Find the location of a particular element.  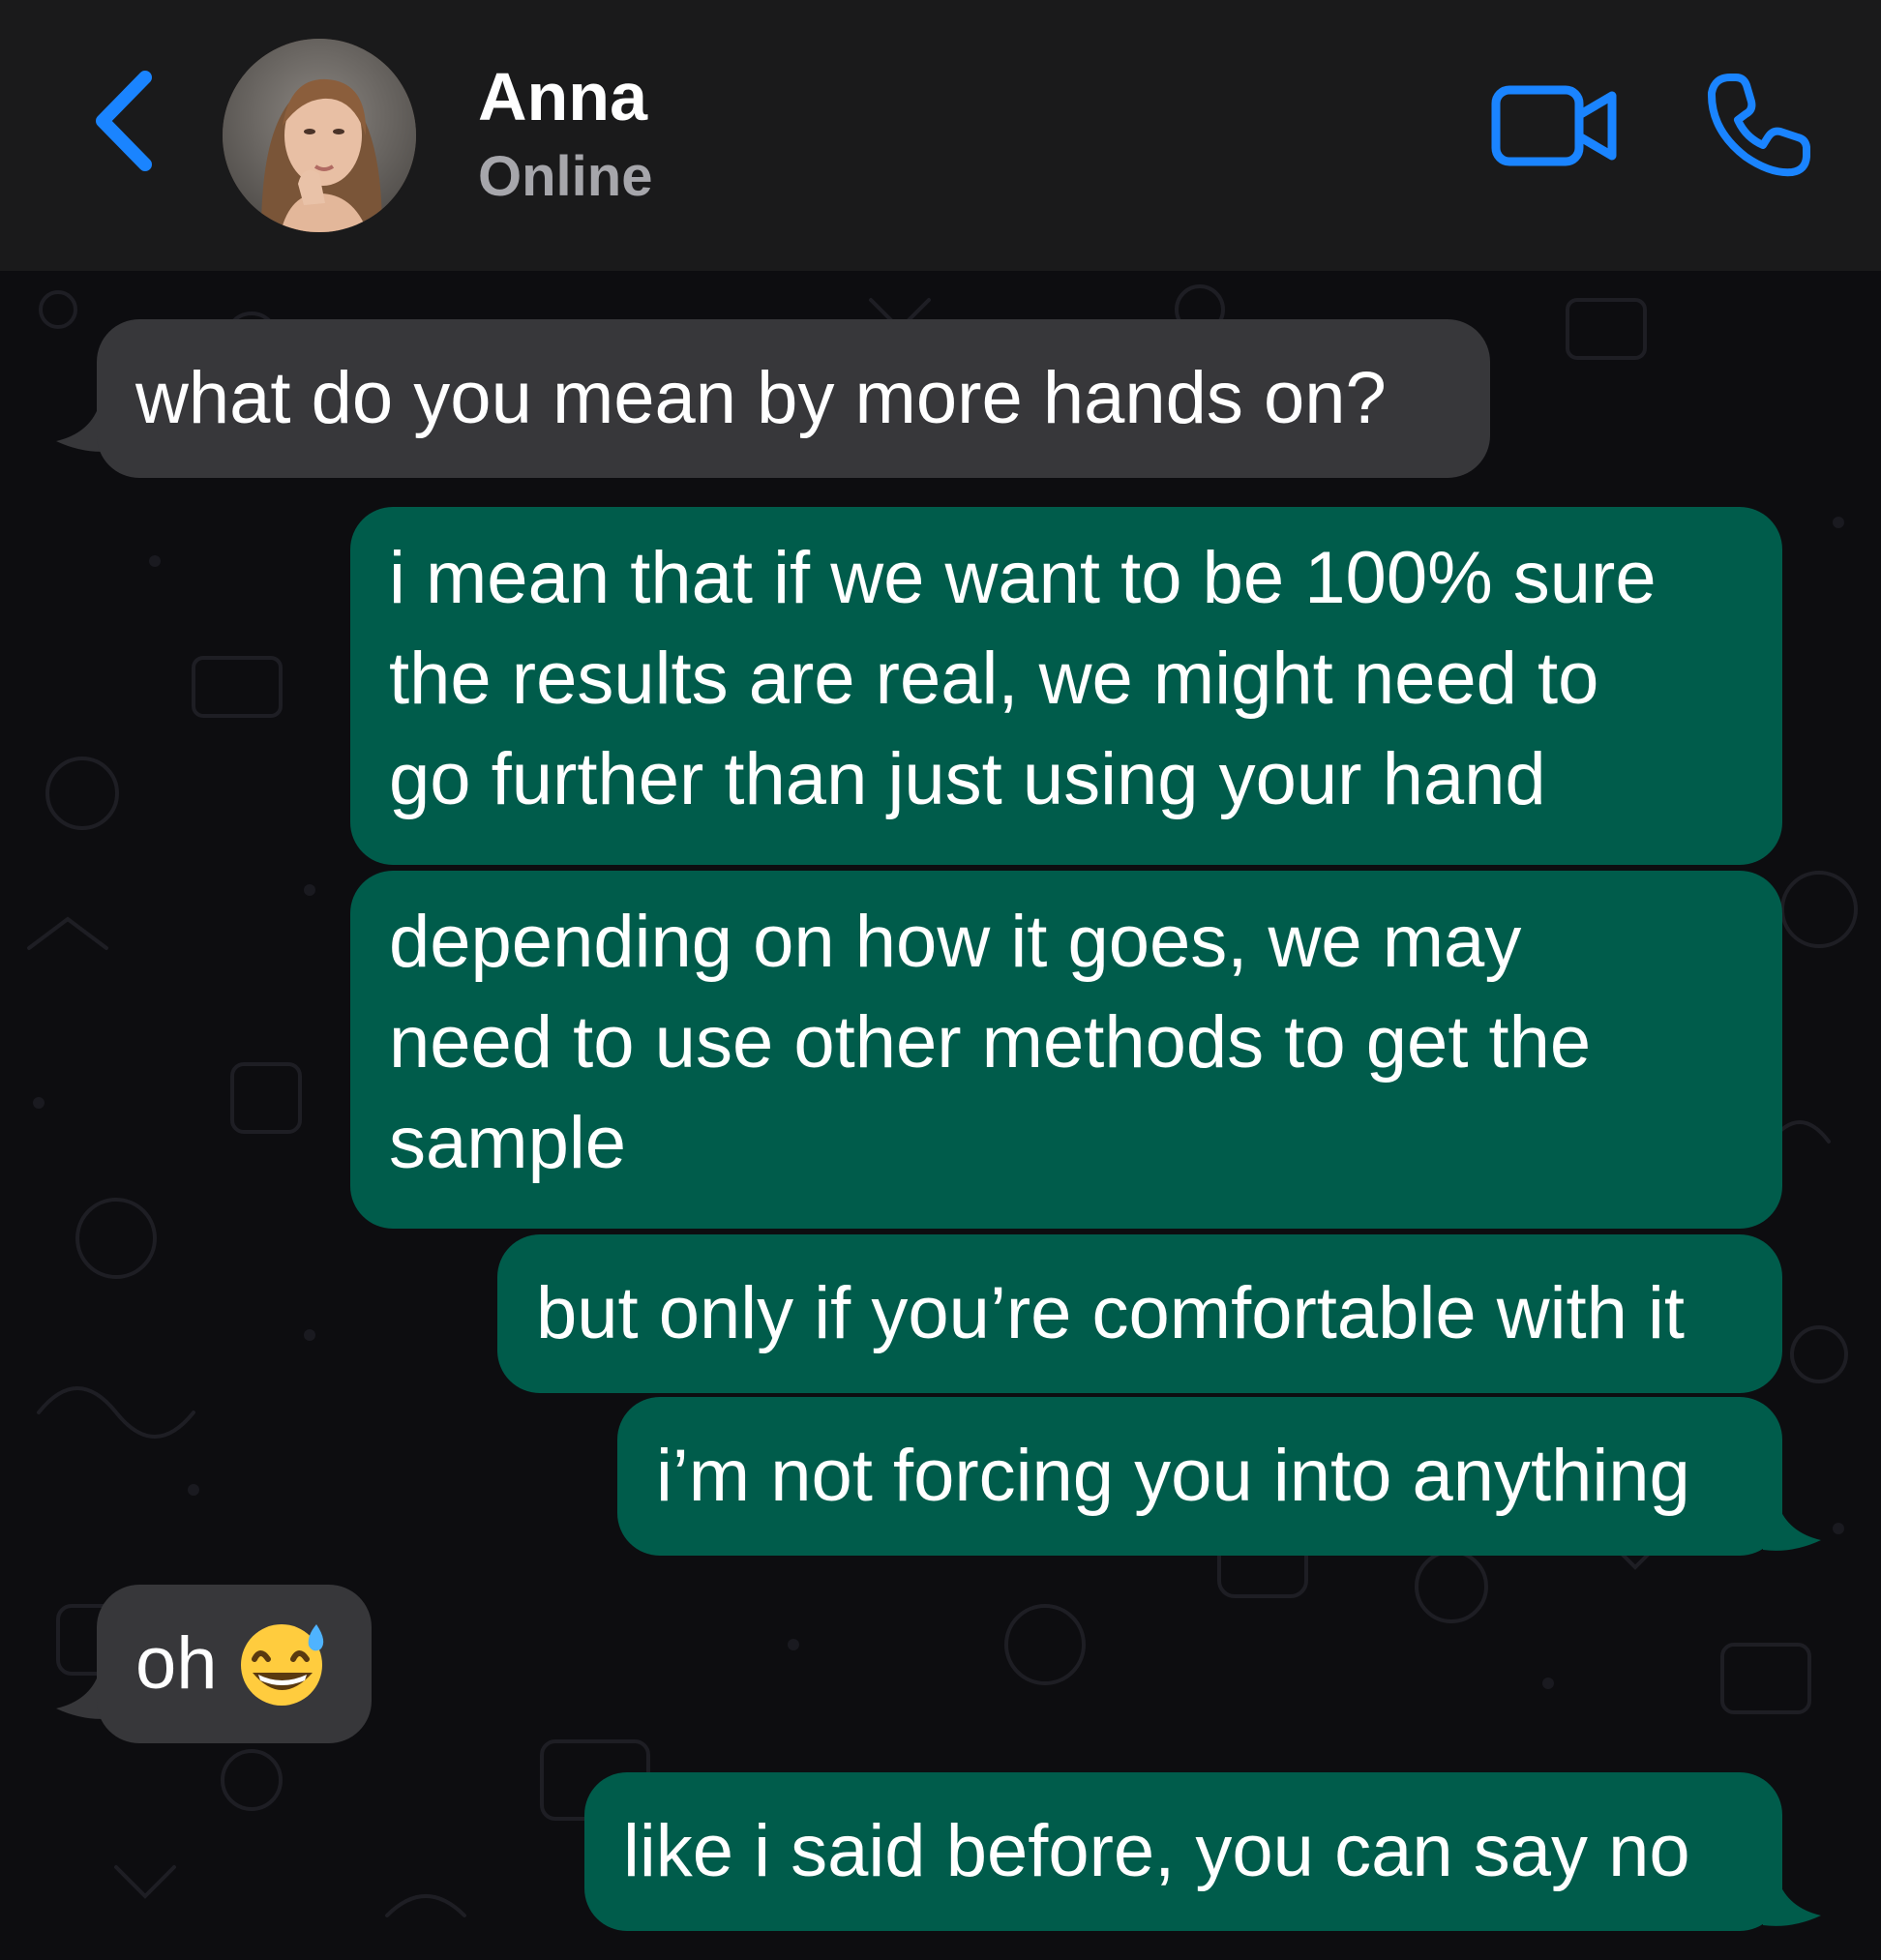

message-line: need to use other methods to get the is located at coordinates (991, 1042).